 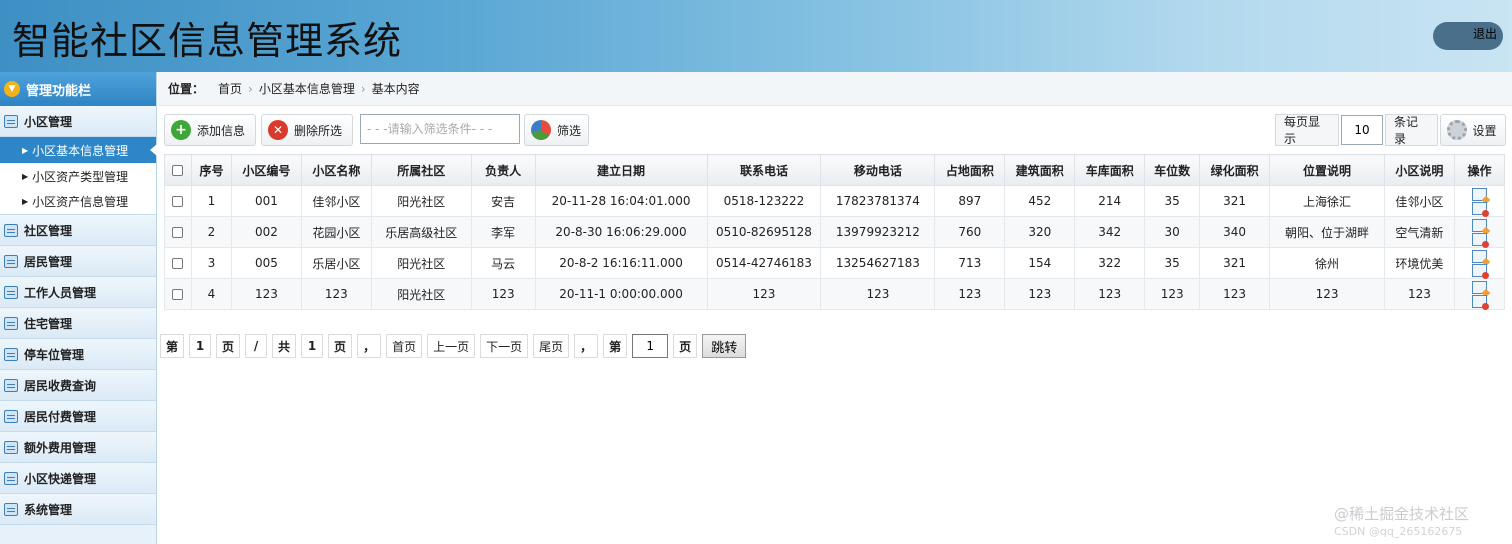 I want to click on sidebar-group-parking: 停车位管理, so click(x=78, y=354).